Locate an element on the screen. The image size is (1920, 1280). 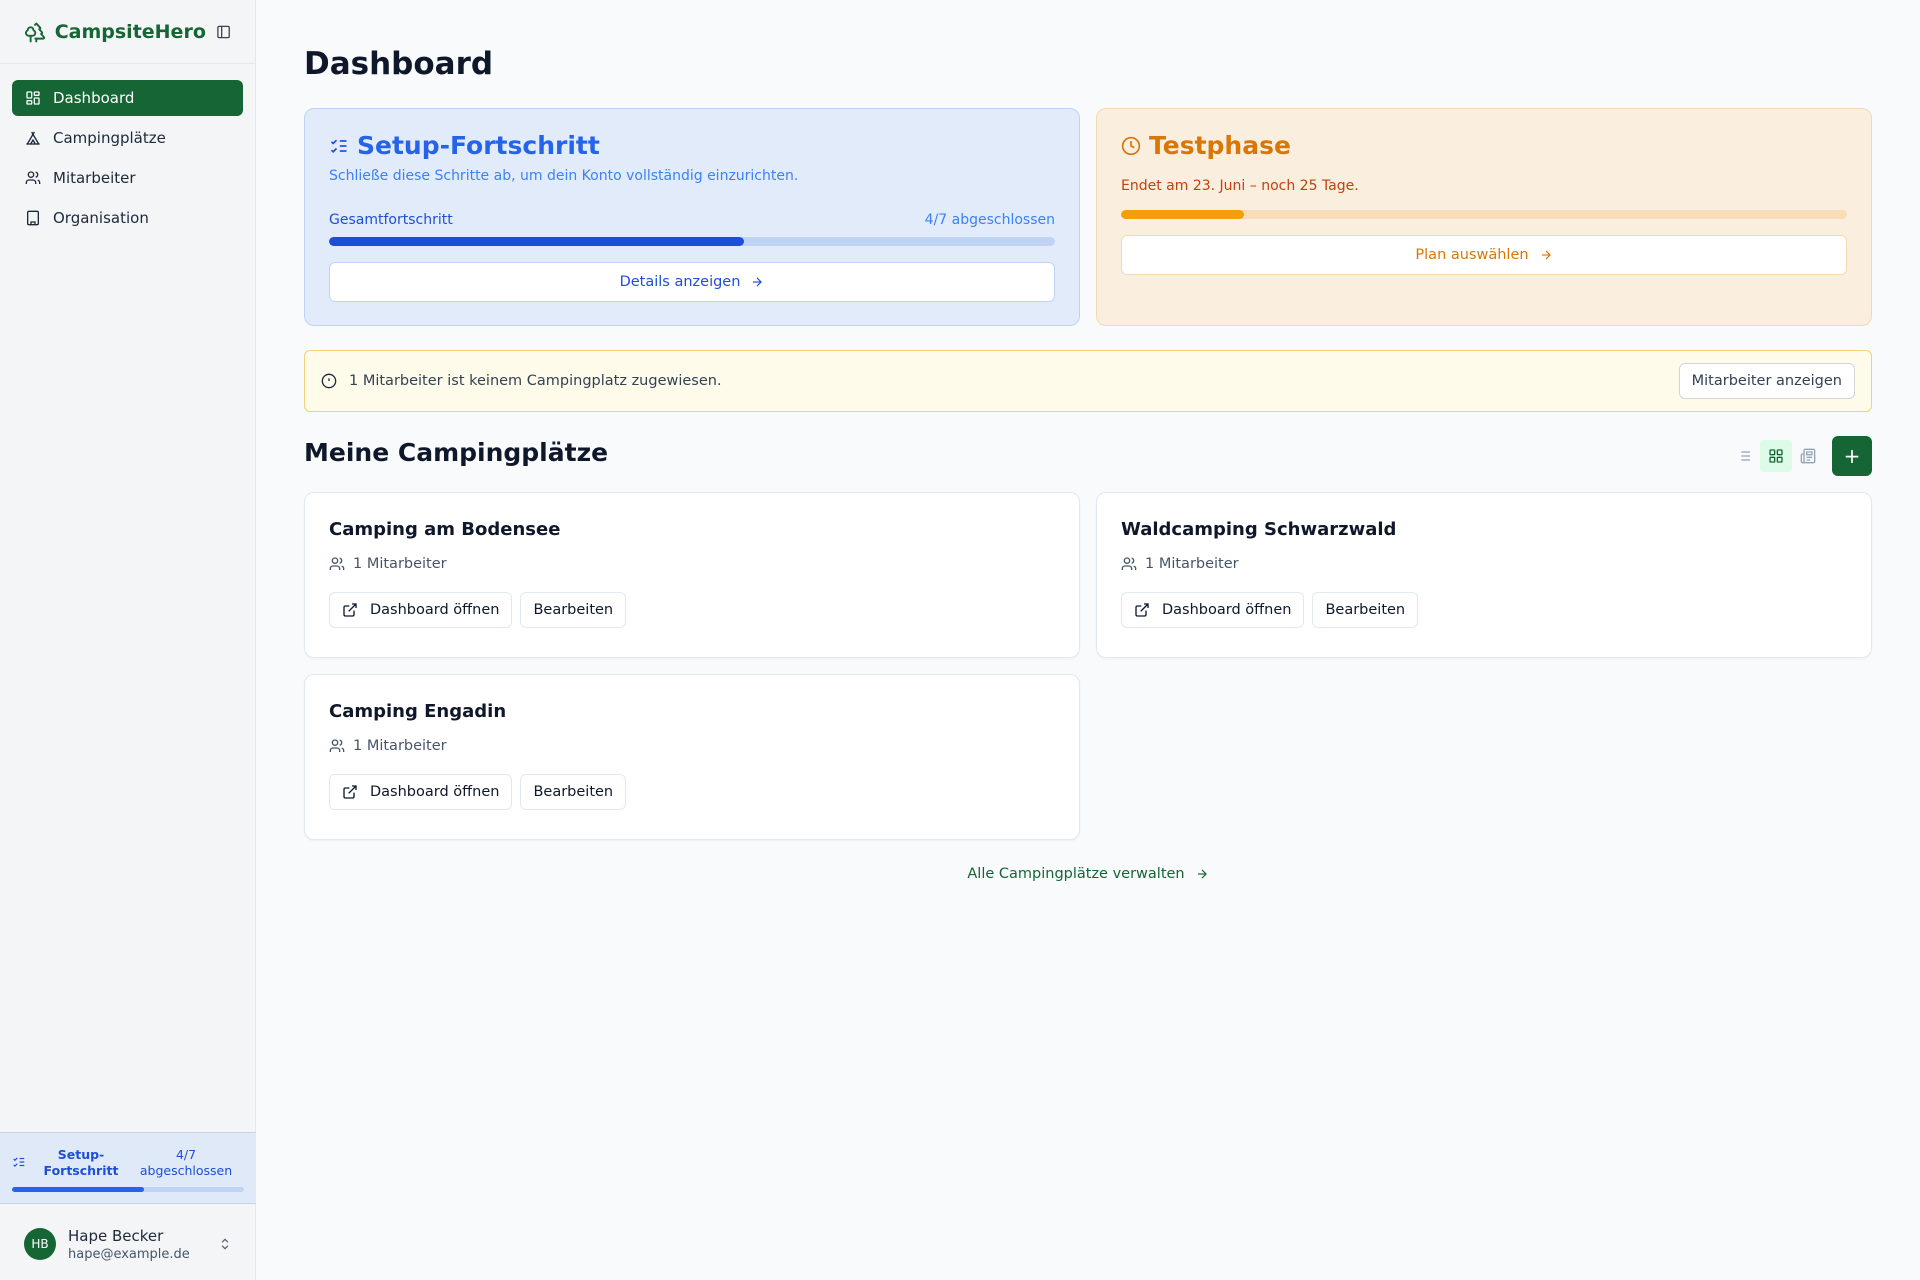
sidebar-item-organisation: Organisation is located at coordinates (127, 218).